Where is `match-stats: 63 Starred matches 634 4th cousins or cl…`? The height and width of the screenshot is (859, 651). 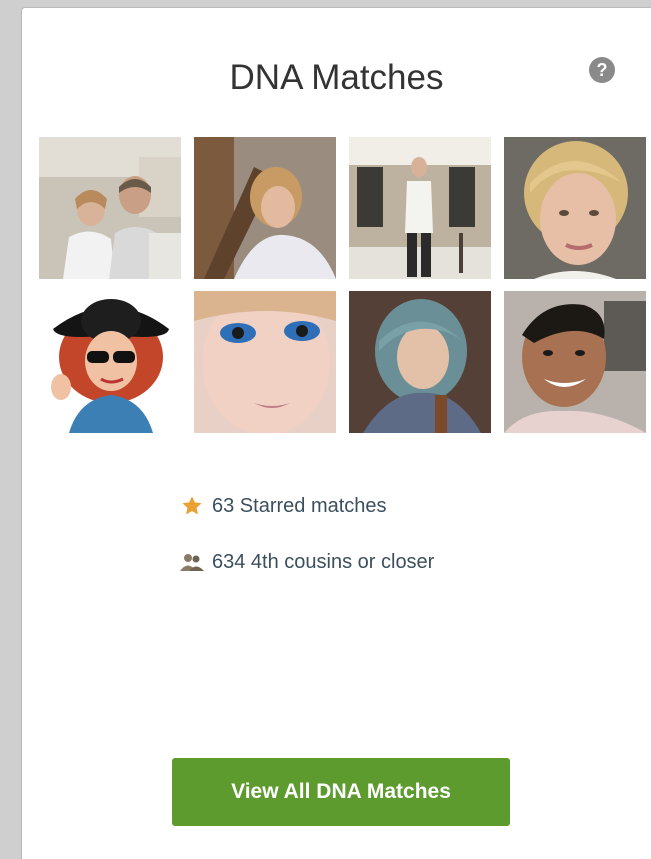 match-stats: 63 Starred matches 634 4th cousins or cl… is located at coordinates (307, 544).